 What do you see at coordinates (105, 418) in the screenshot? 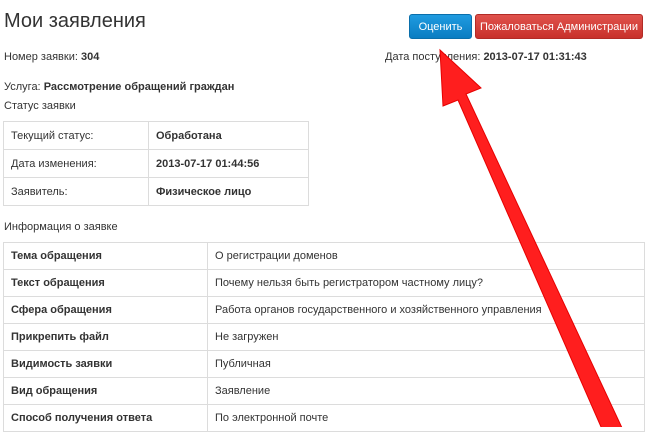
I see `info-label: Способ получения ответа` at bounding box center [105, 418].